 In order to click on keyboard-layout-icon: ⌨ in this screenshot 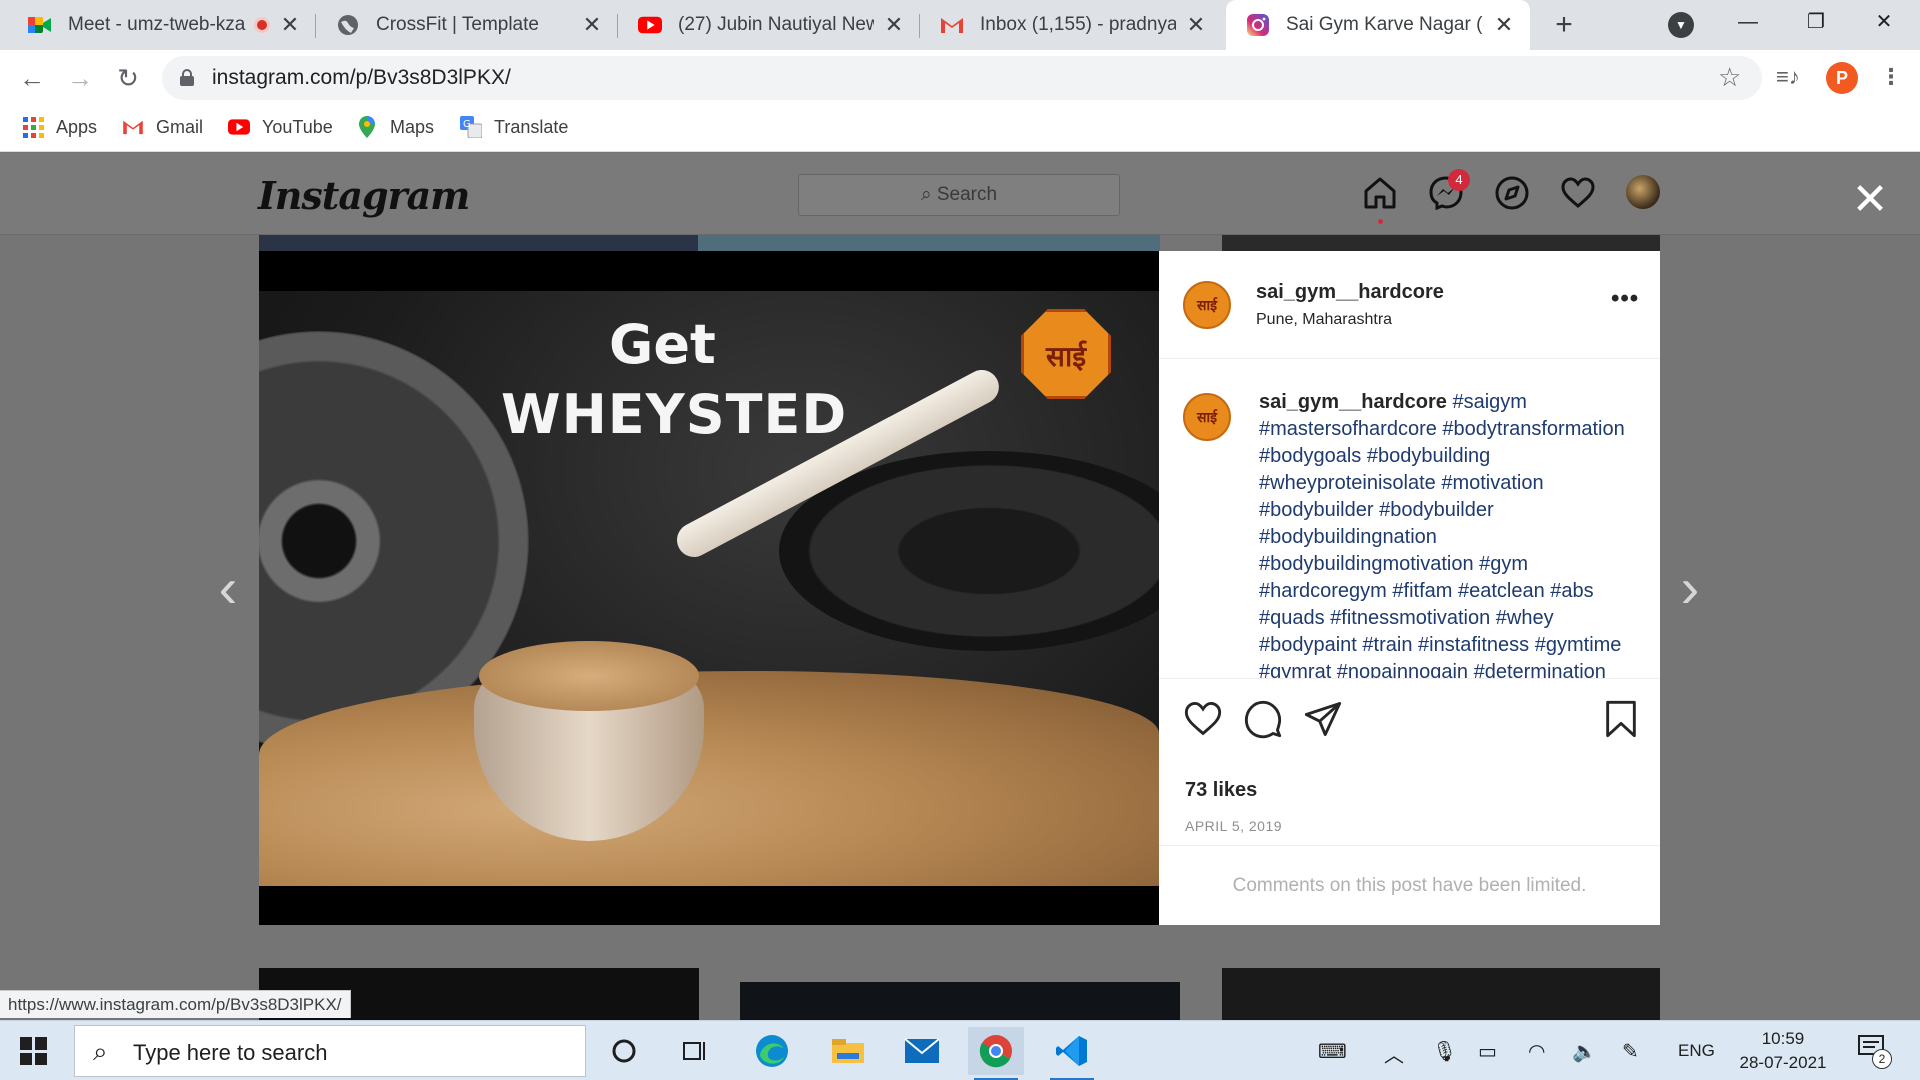, I will do `click(1332, 1051)`.